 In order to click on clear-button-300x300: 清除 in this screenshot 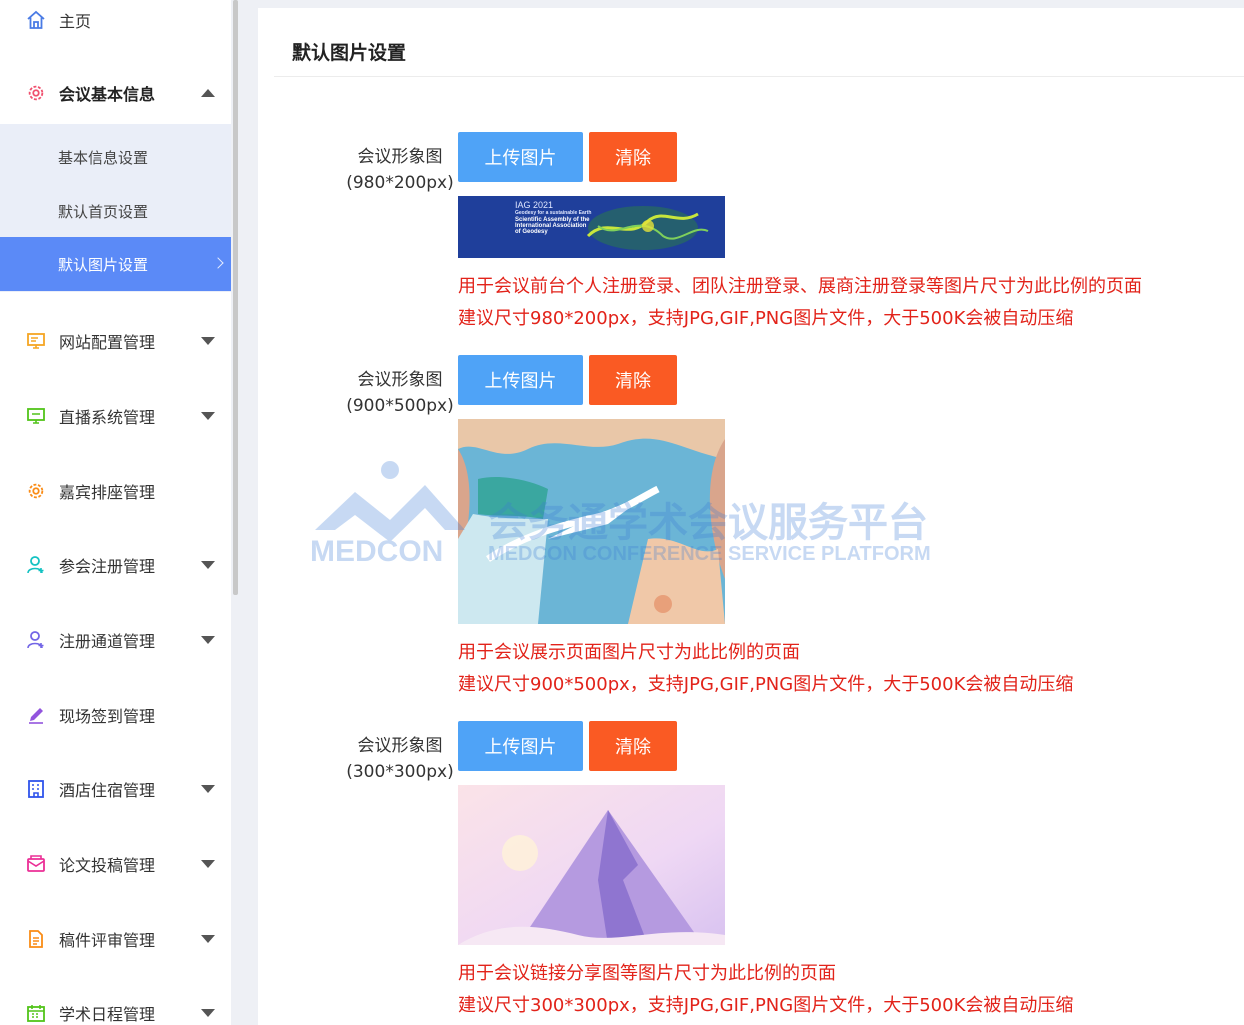, I will do `click(633, 746)`.